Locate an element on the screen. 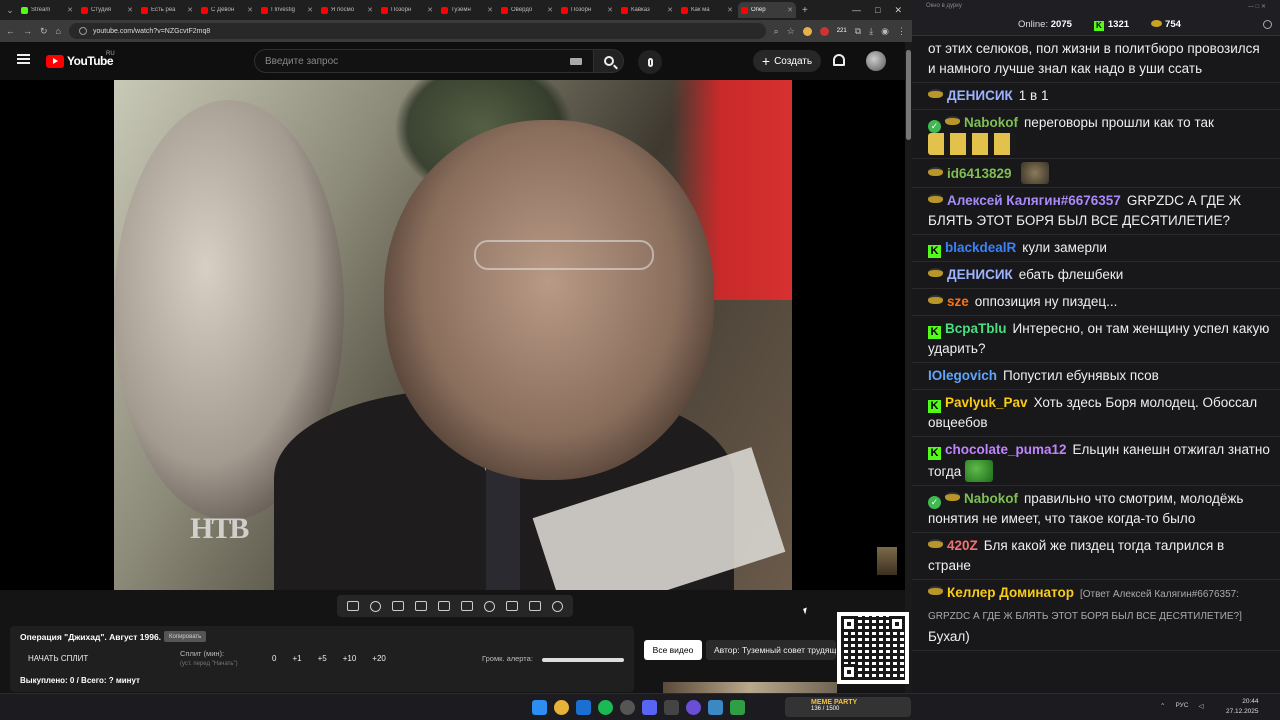 This screenshot has height=720, width=1280. keyboard-icon is located at coordinates (576, 61).